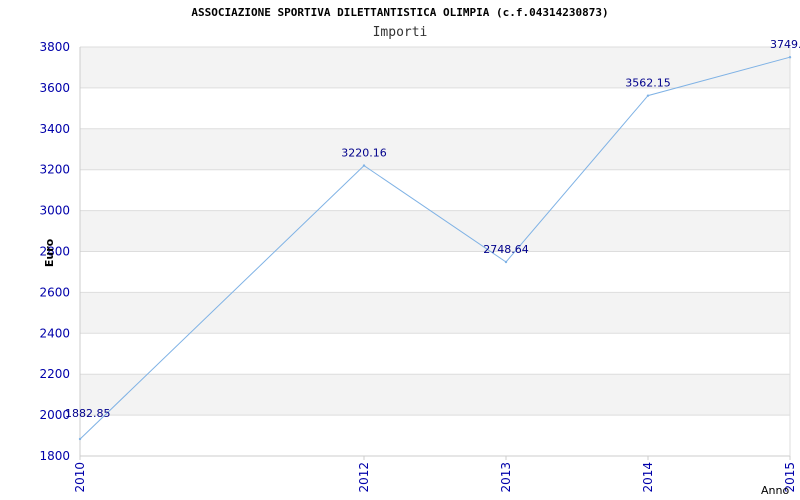 The width and height of the screenshot is (800, 500). I want to click on data-label: 3749.9, so click(785, 44).